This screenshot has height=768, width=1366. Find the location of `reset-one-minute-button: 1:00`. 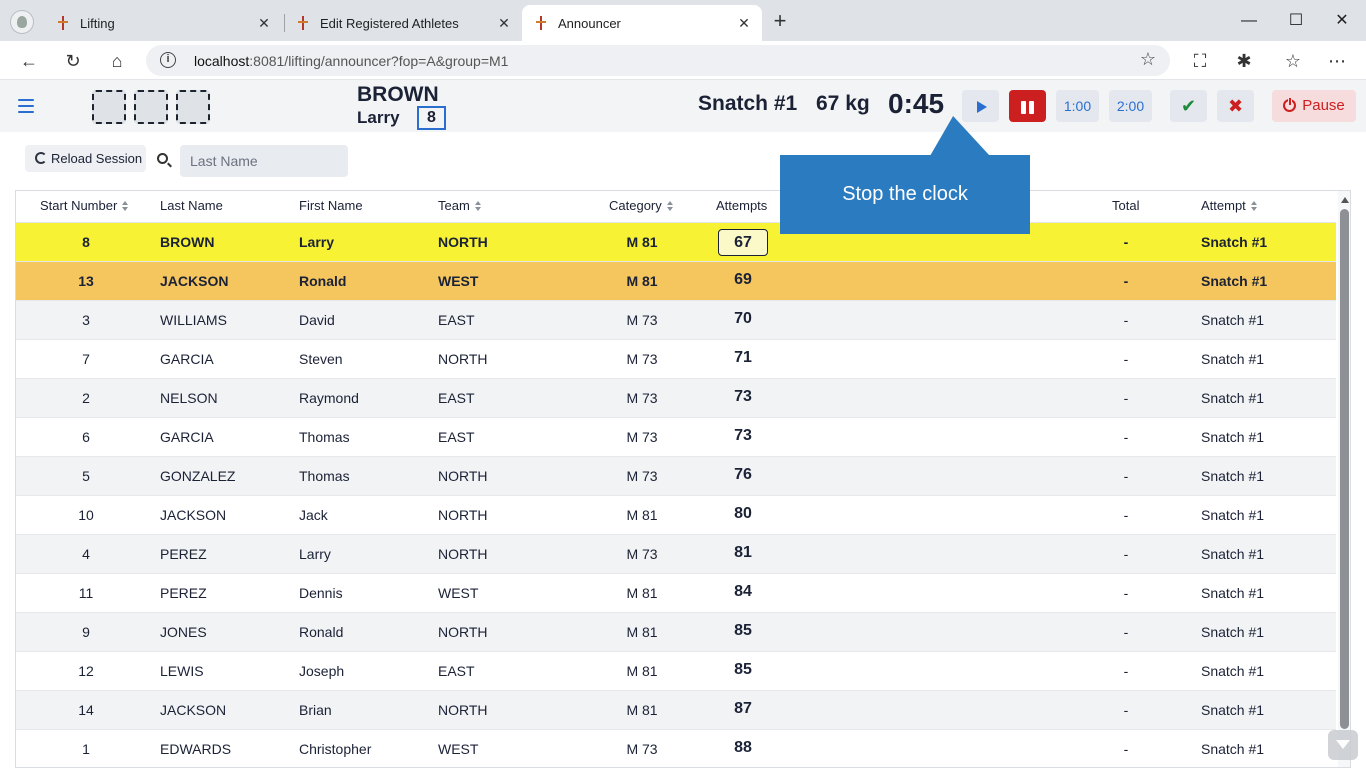

reset-one-minute-button: 1:00 is located at coordinates (1077, 106).